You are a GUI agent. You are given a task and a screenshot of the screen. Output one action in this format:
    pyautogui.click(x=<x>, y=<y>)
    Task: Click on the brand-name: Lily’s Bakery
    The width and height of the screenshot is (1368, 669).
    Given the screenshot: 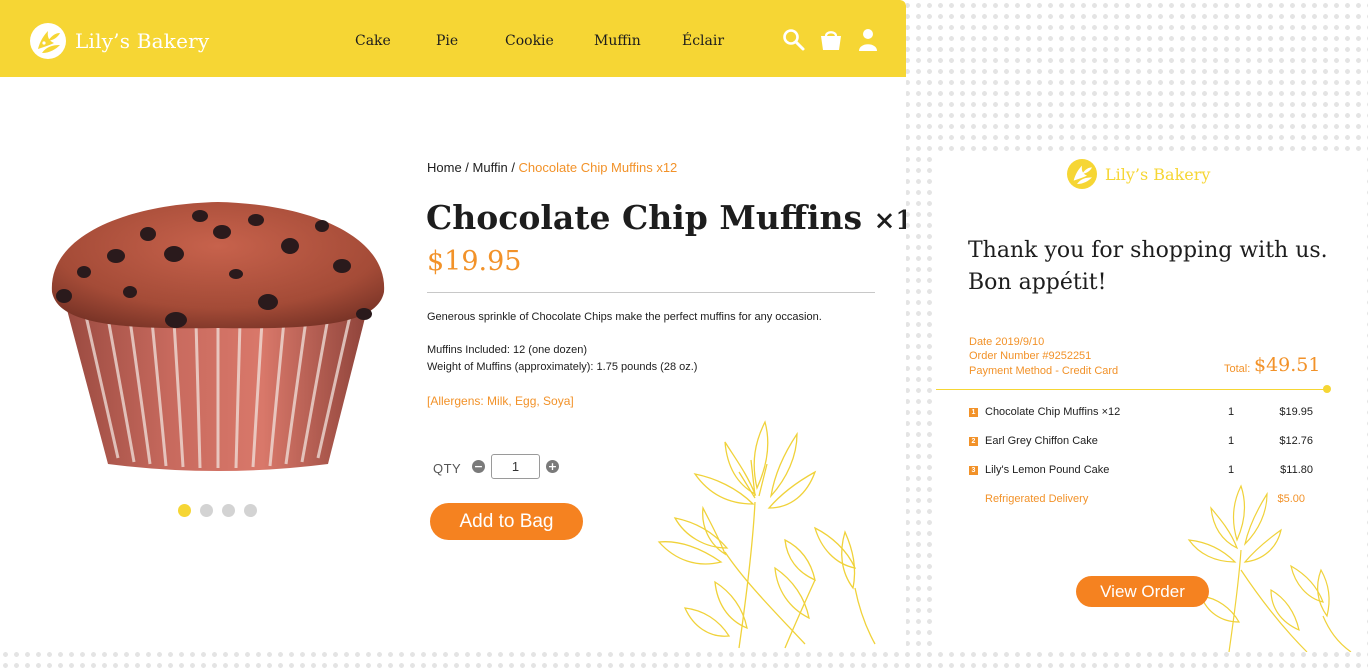 What is the action you would take?
    pyautogui.click(x=142, y=41)
    